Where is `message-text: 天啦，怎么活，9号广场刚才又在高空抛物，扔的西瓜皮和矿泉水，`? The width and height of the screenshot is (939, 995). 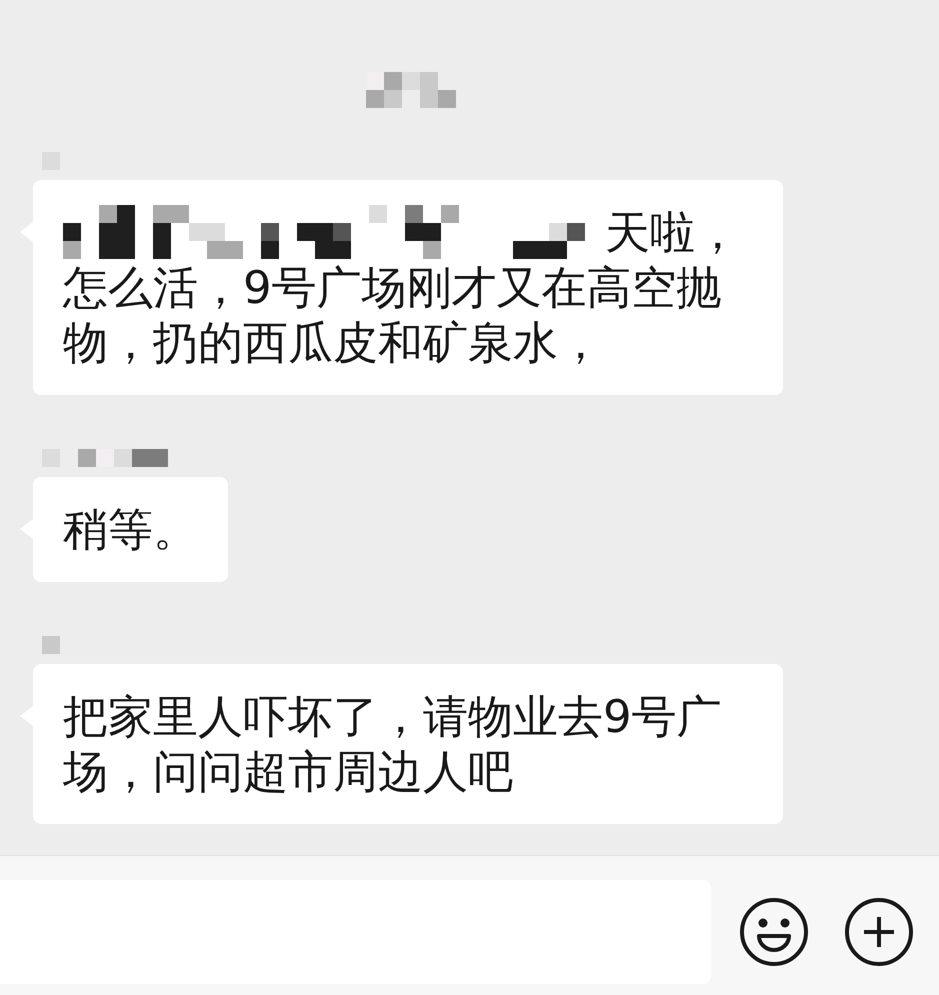 message-text: 天啦，怎么活，9号广场刚才又在高空抛物，扔的西瓜皮和矿泉水， is located at coordinates (401, 287).